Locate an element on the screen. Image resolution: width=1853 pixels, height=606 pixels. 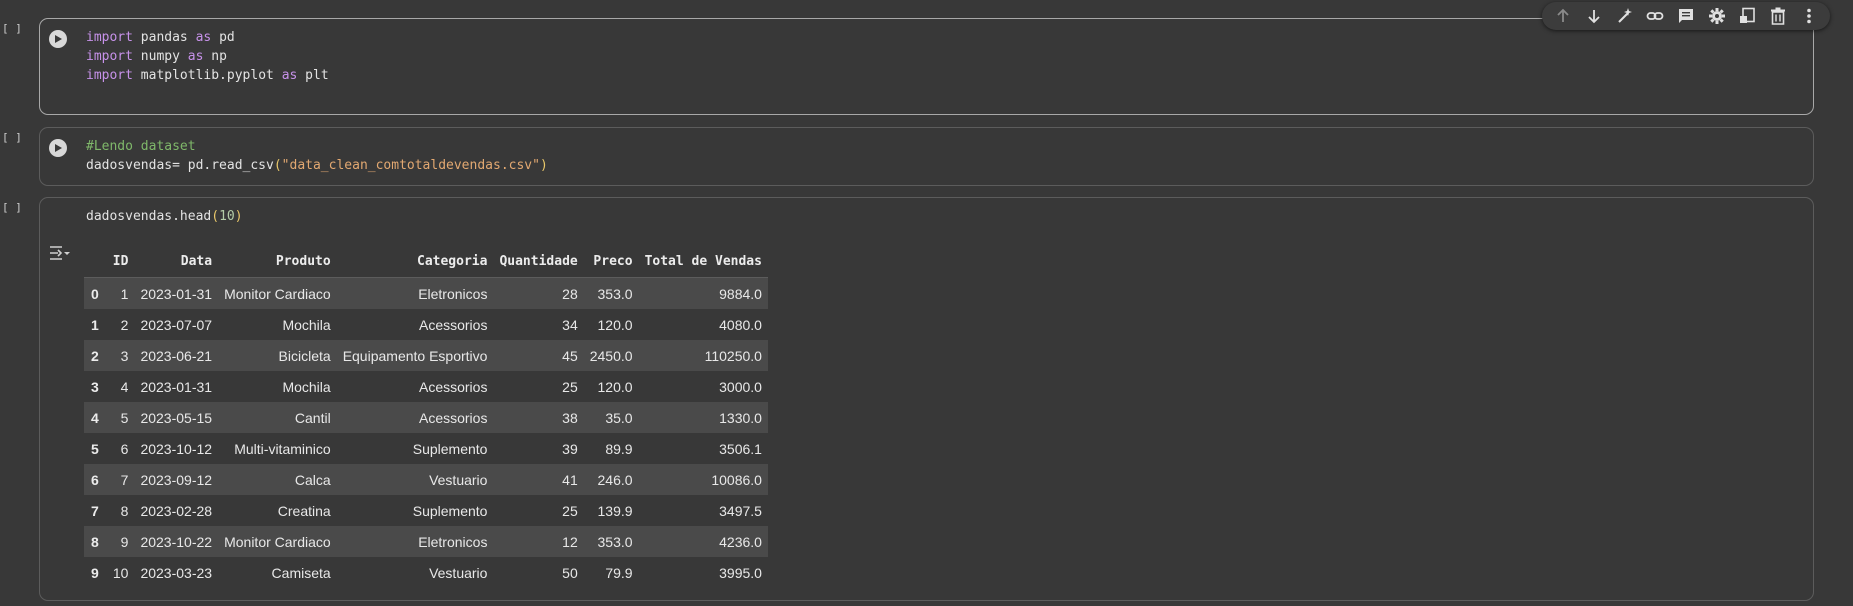
cell-total: 1330.0 is located at coordinates (740, 417).